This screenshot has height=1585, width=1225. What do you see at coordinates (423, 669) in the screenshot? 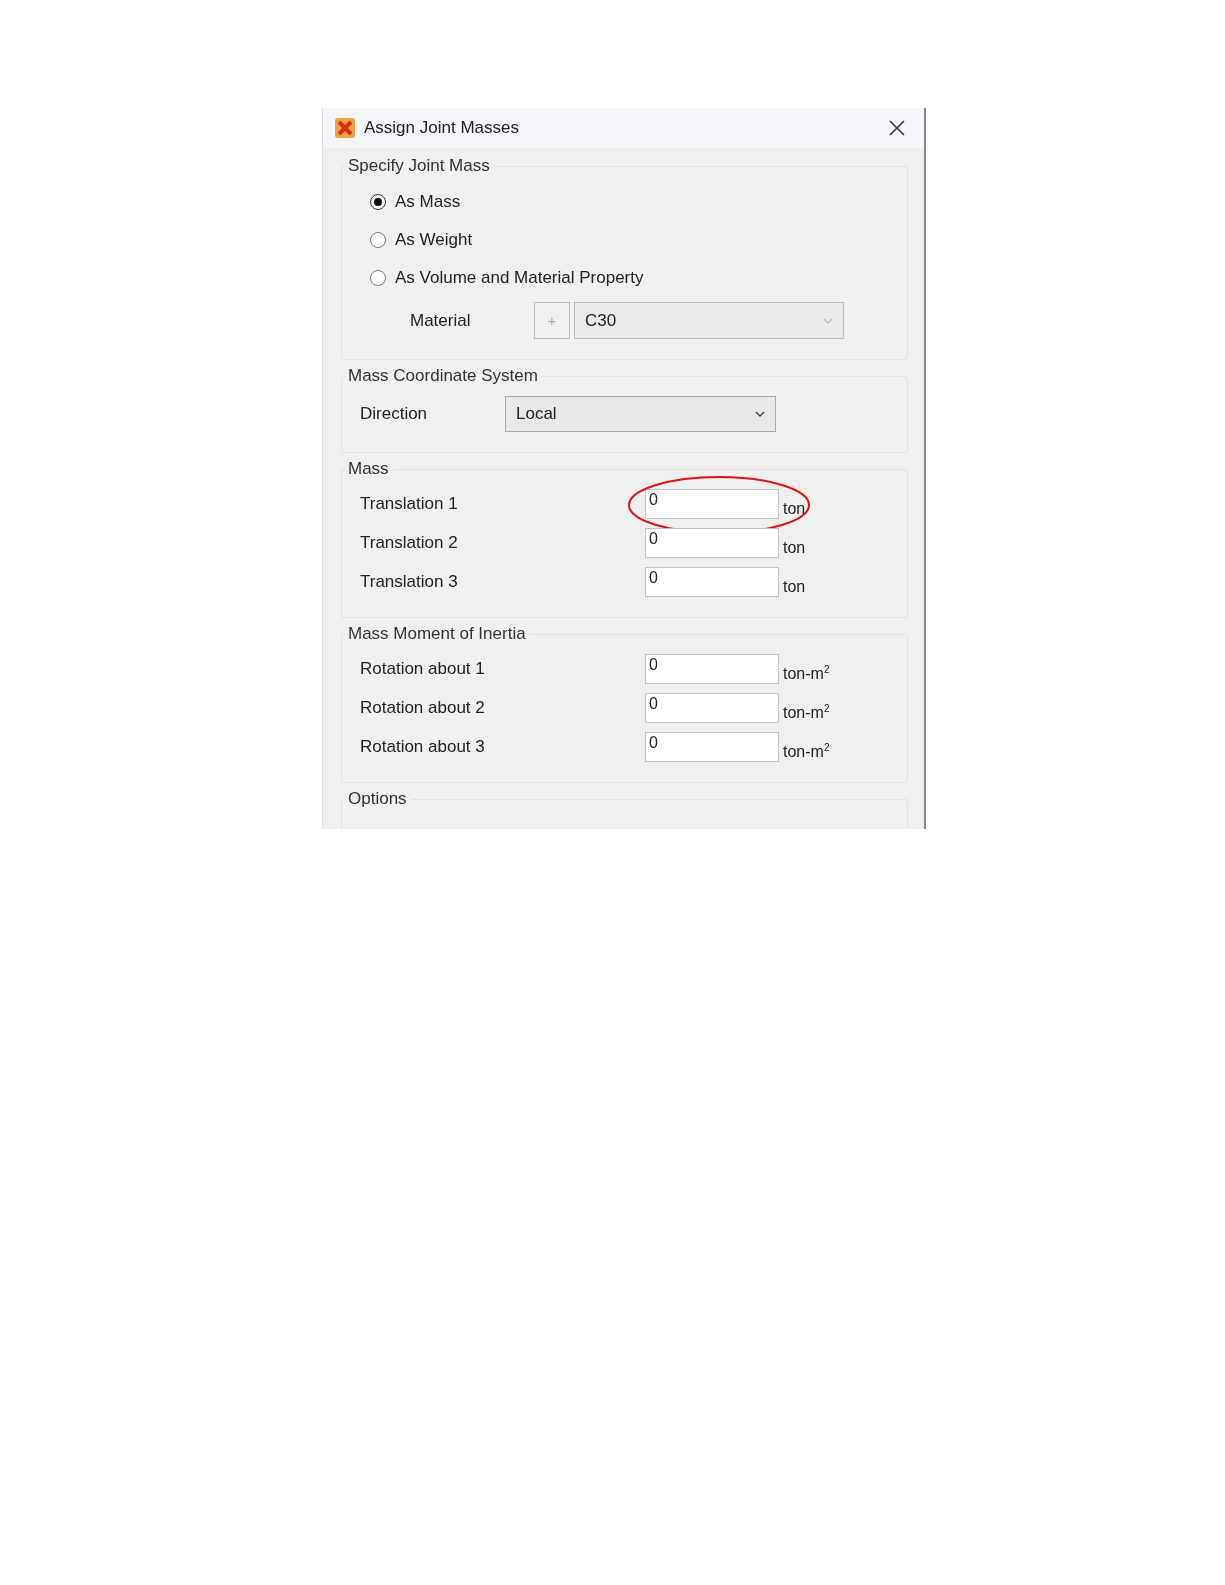
I see `field-label: Rotation about 1` at bounding box center [423, 669].